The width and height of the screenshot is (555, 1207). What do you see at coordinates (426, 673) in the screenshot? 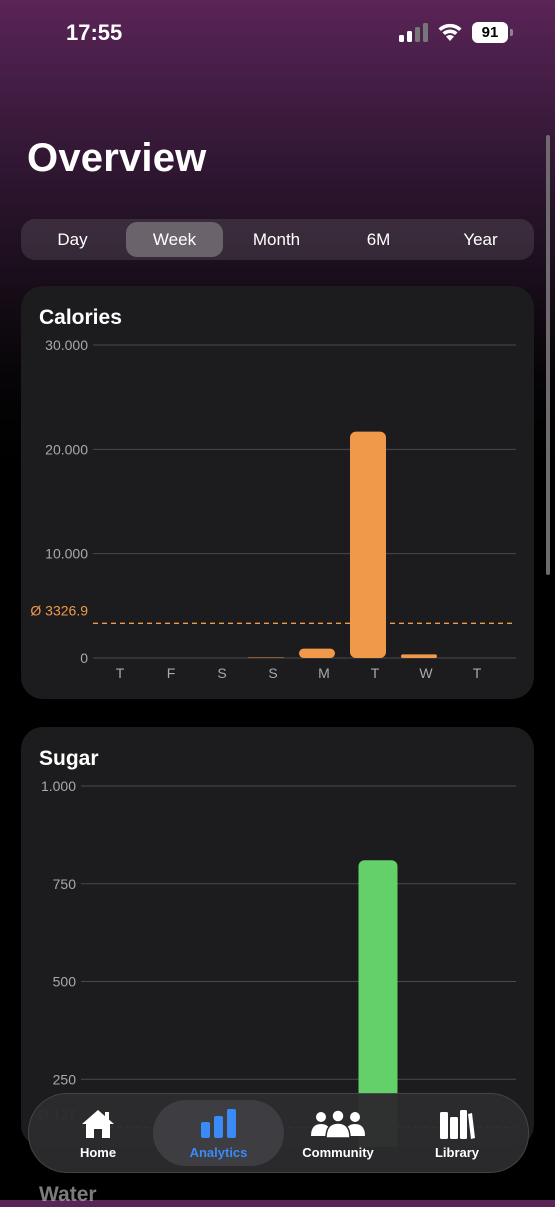
I see `x-tick-label: W` at bounding box center [426, 673].